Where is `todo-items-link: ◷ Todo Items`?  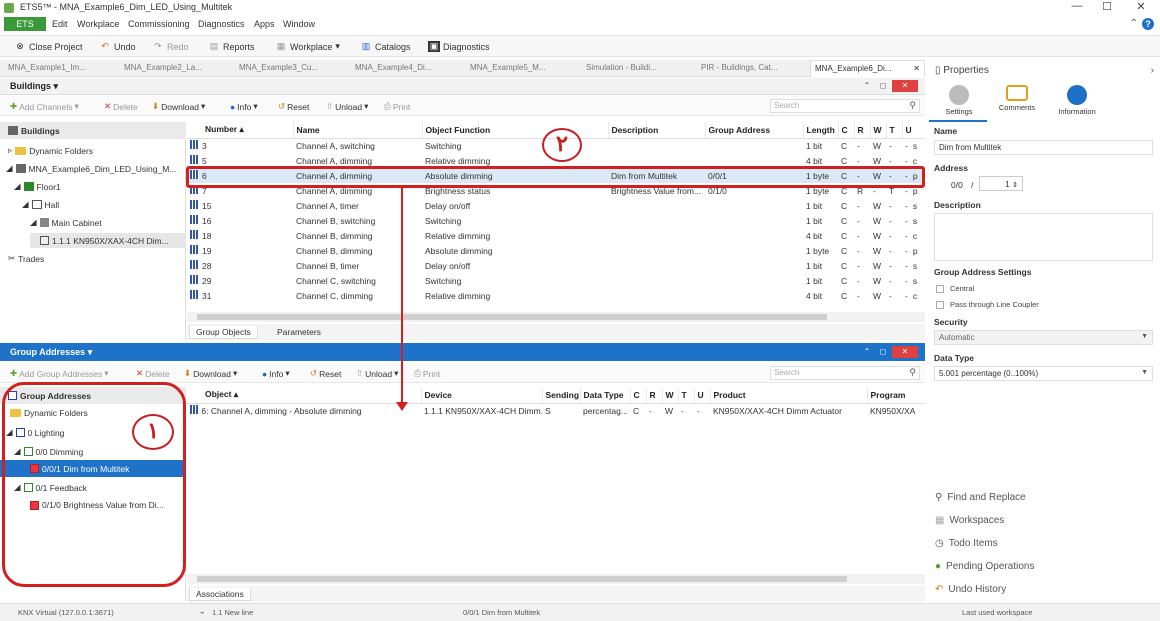
todo-items-link: ◷ Todo Items is located at coordinates (966, 543).